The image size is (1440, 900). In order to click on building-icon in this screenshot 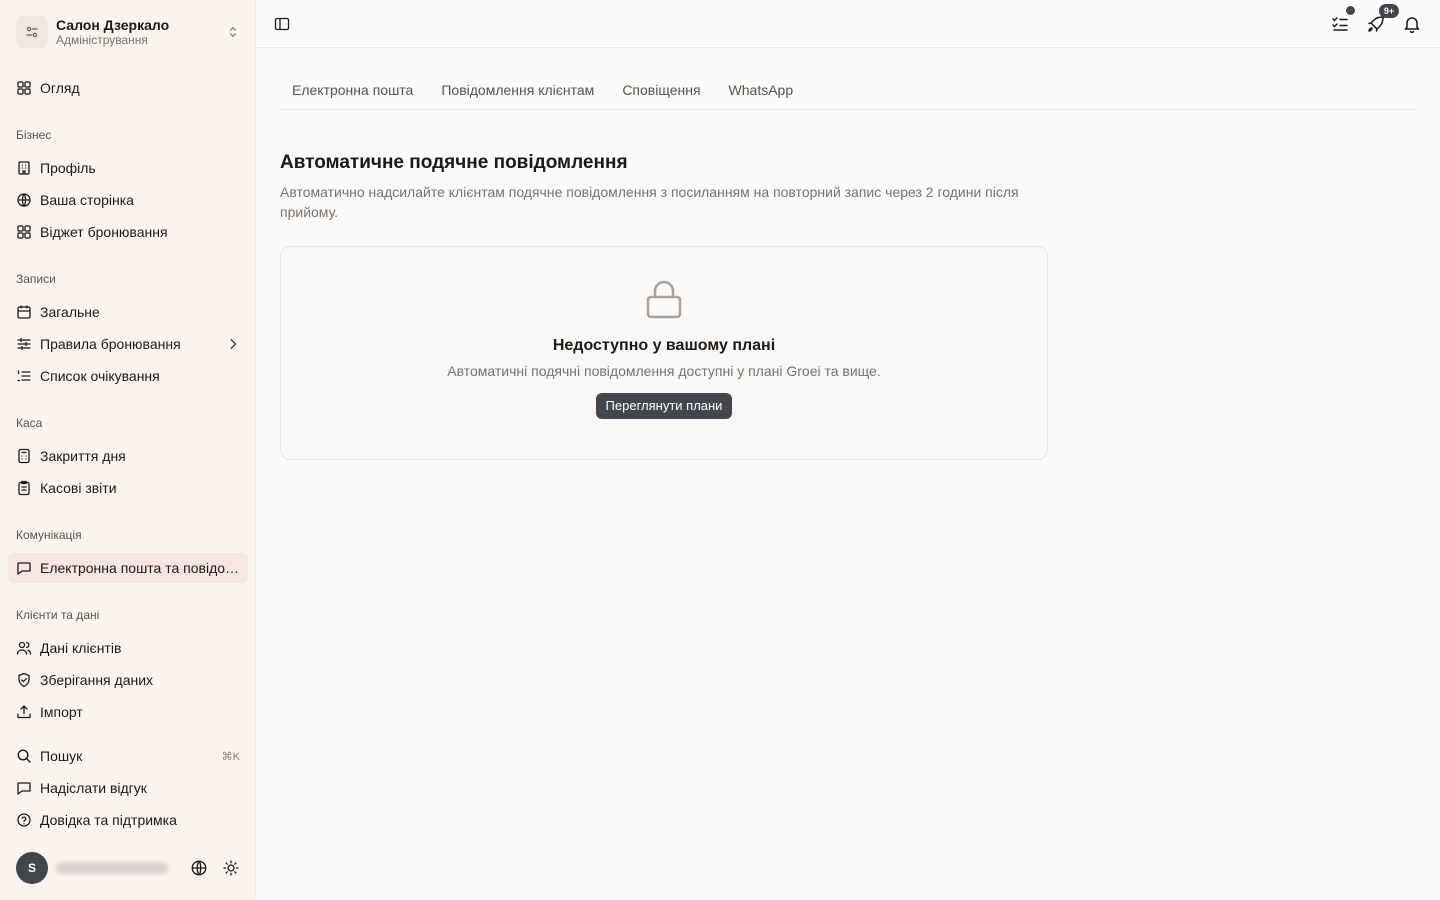, I will do `click(24, 168)`.